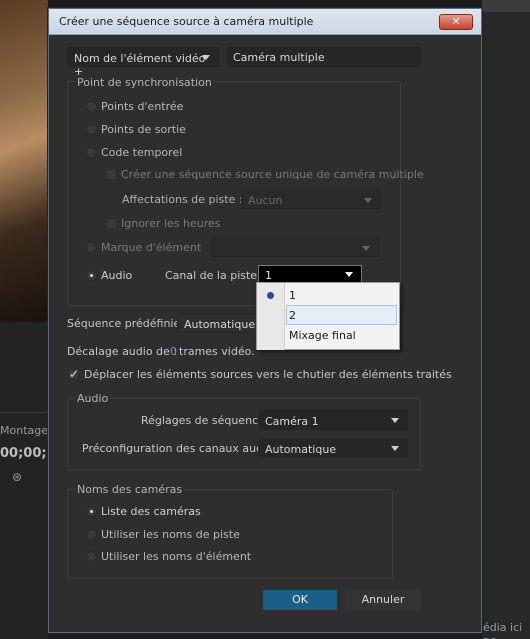 The width and height of the screenshot is (530, 639). I want to click on sequence-settings-dropdown: Caméra 1, so click(333, 420).